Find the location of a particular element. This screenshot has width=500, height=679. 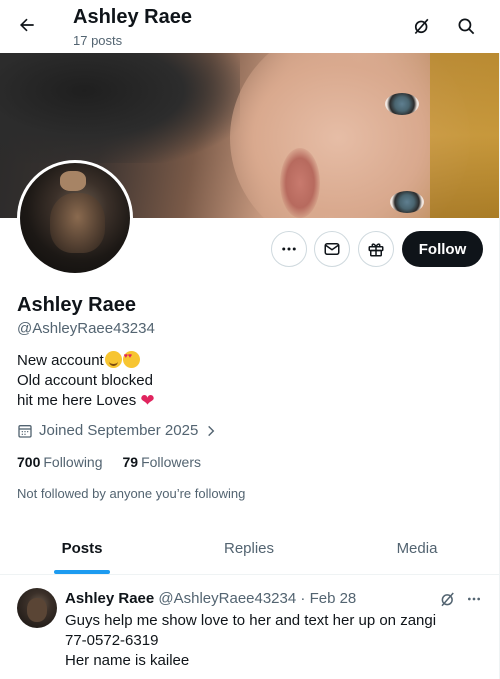

tab-label: Posts is located at coordinates (82, 548).